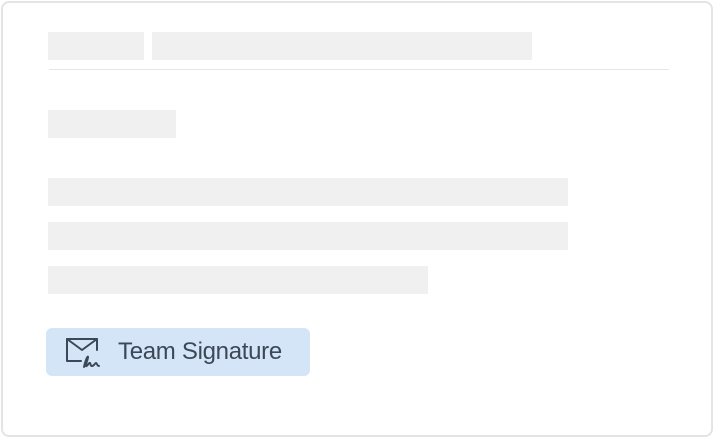 The height and width of the screenshot is (440, 716). What do you see at coordinates (200, 351) in the screenshot?
I see `signature-label: Team Signature` at bounding box center [200, 351].